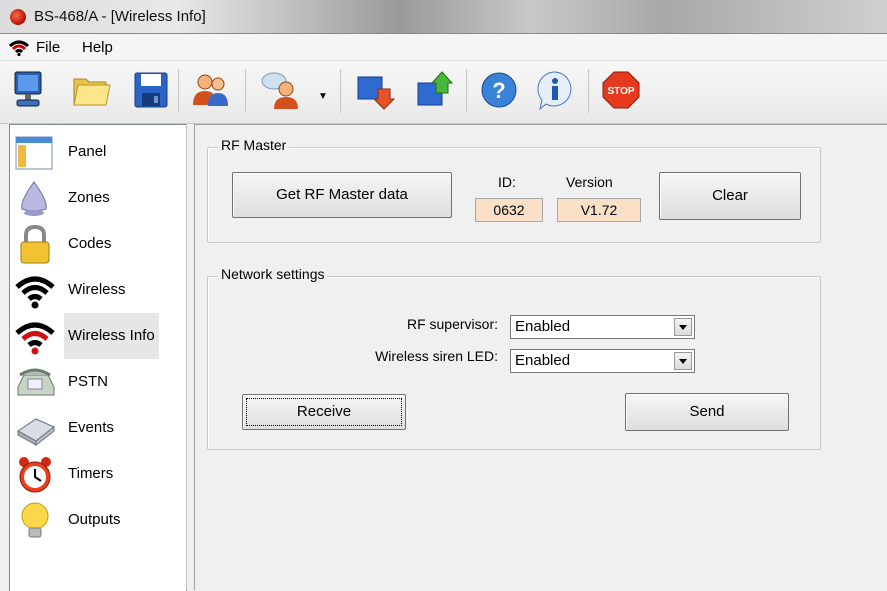 This screenshot has width=887, height=591. I want to click on upload-icon, so click(435, 90).